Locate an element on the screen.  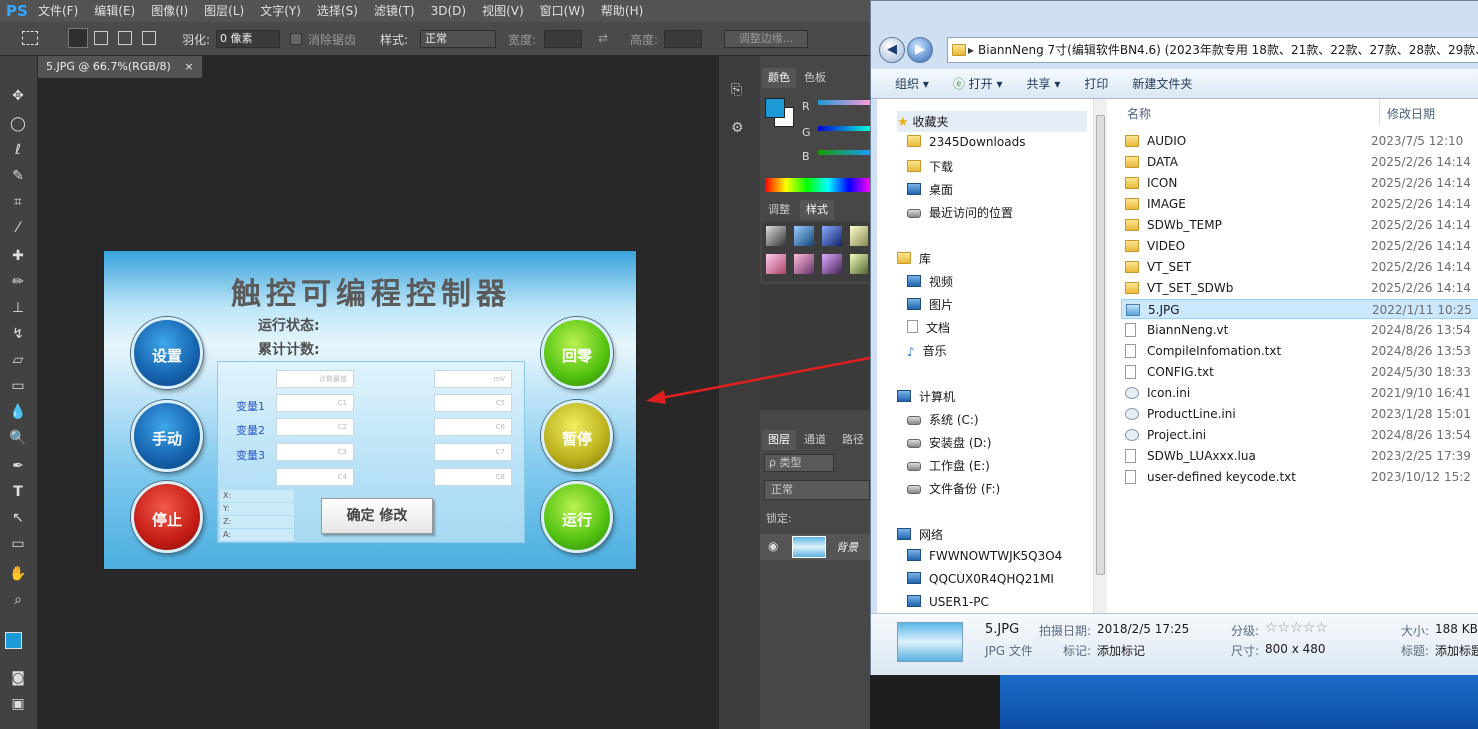
add-selection-icon is located at coordinates (101, 38).